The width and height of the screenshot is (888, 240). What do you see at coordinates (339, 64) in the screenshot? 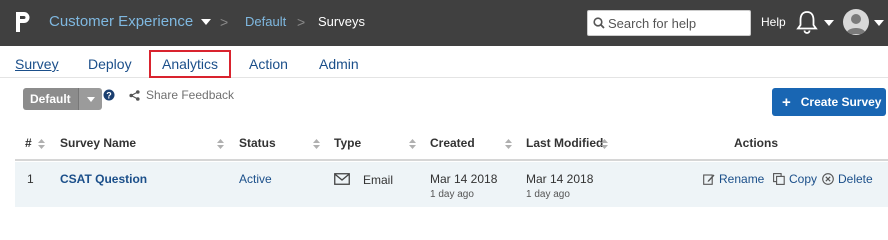
I see `nav-admin: Admin` at bounding box center [339, 64].